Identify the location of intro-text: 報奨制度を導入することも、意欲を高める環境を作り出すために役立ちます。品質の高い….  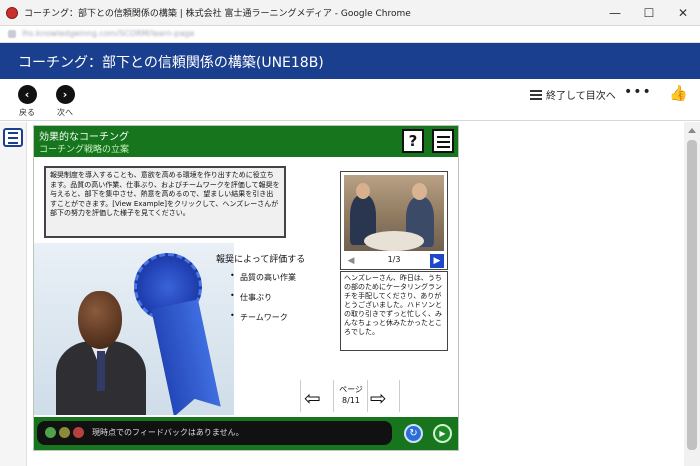
(165, 202).